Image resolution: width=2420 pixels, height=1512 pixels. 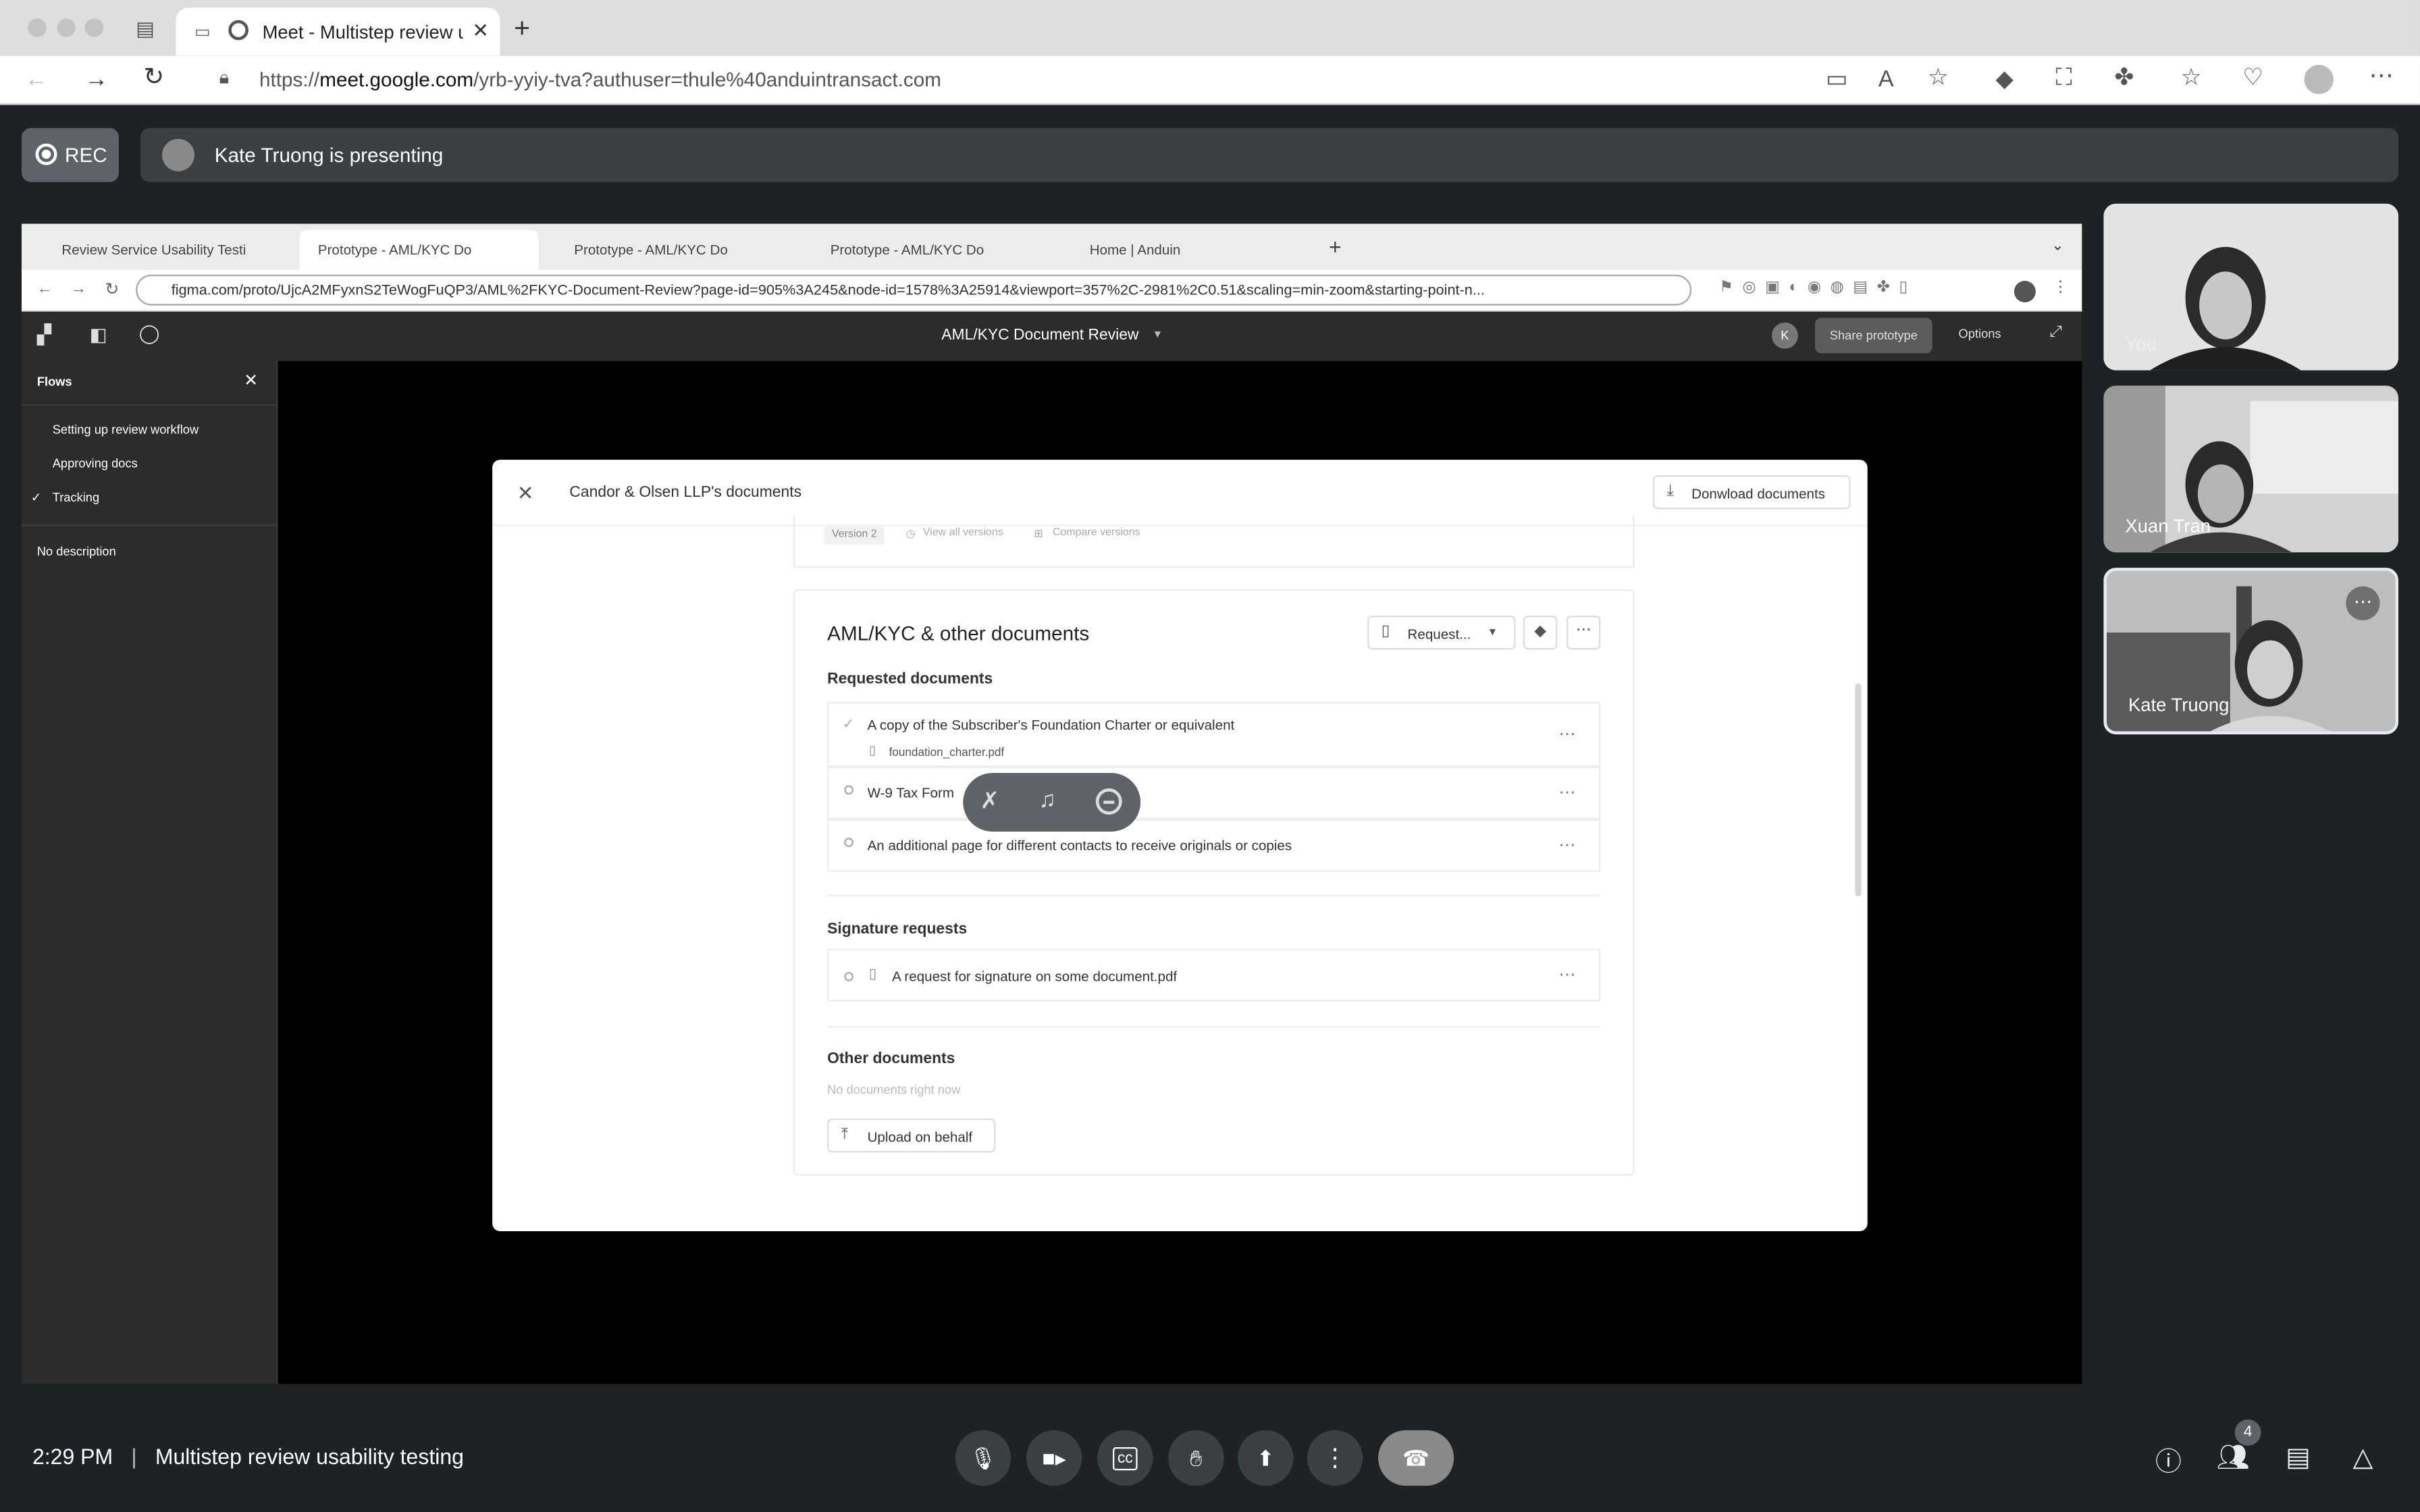 What do you see at coordinates (1335, 1458) in the screenshot?
I see `more-options-button: ⋮` at bounding box center [1335, 1458].